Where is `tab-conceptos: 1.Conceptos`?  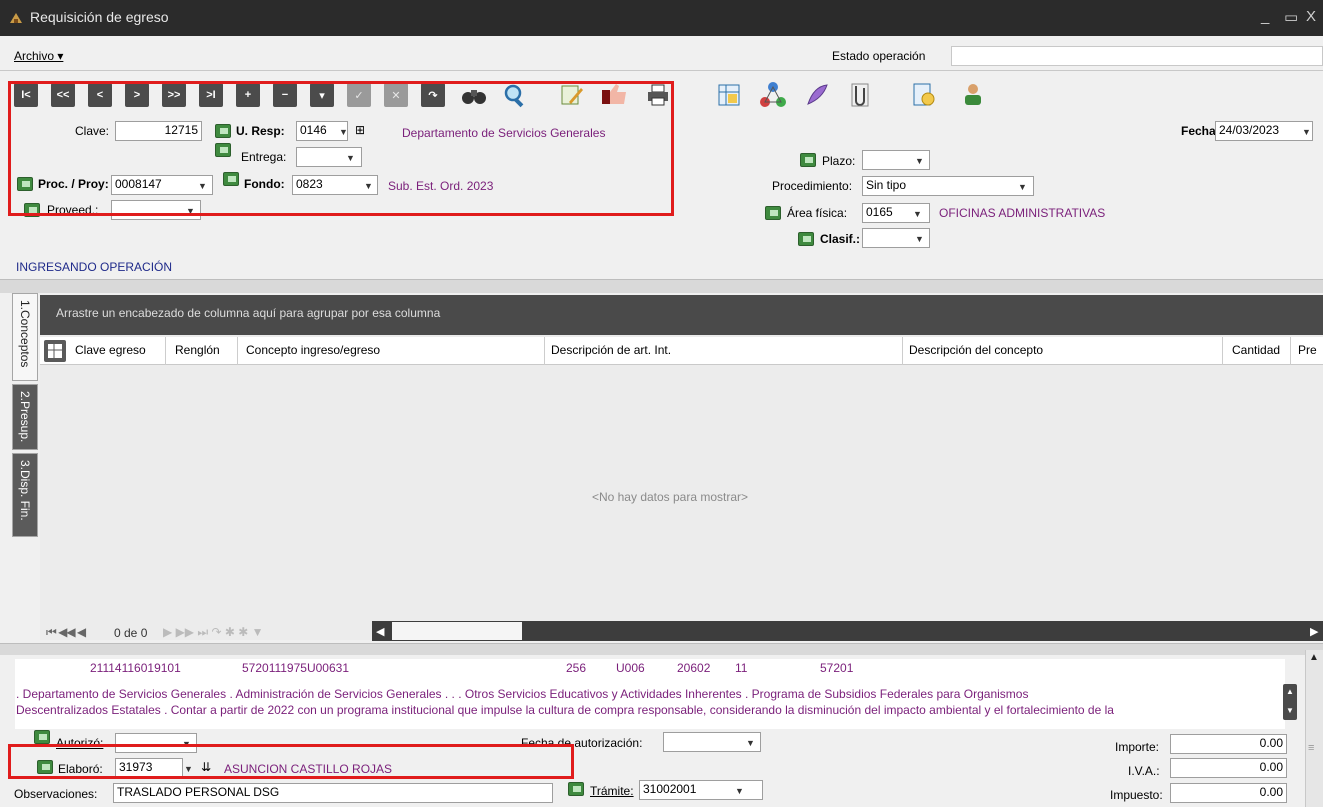
tab-conceptos: 1.Conceptos is located at coordinates (25, 337).